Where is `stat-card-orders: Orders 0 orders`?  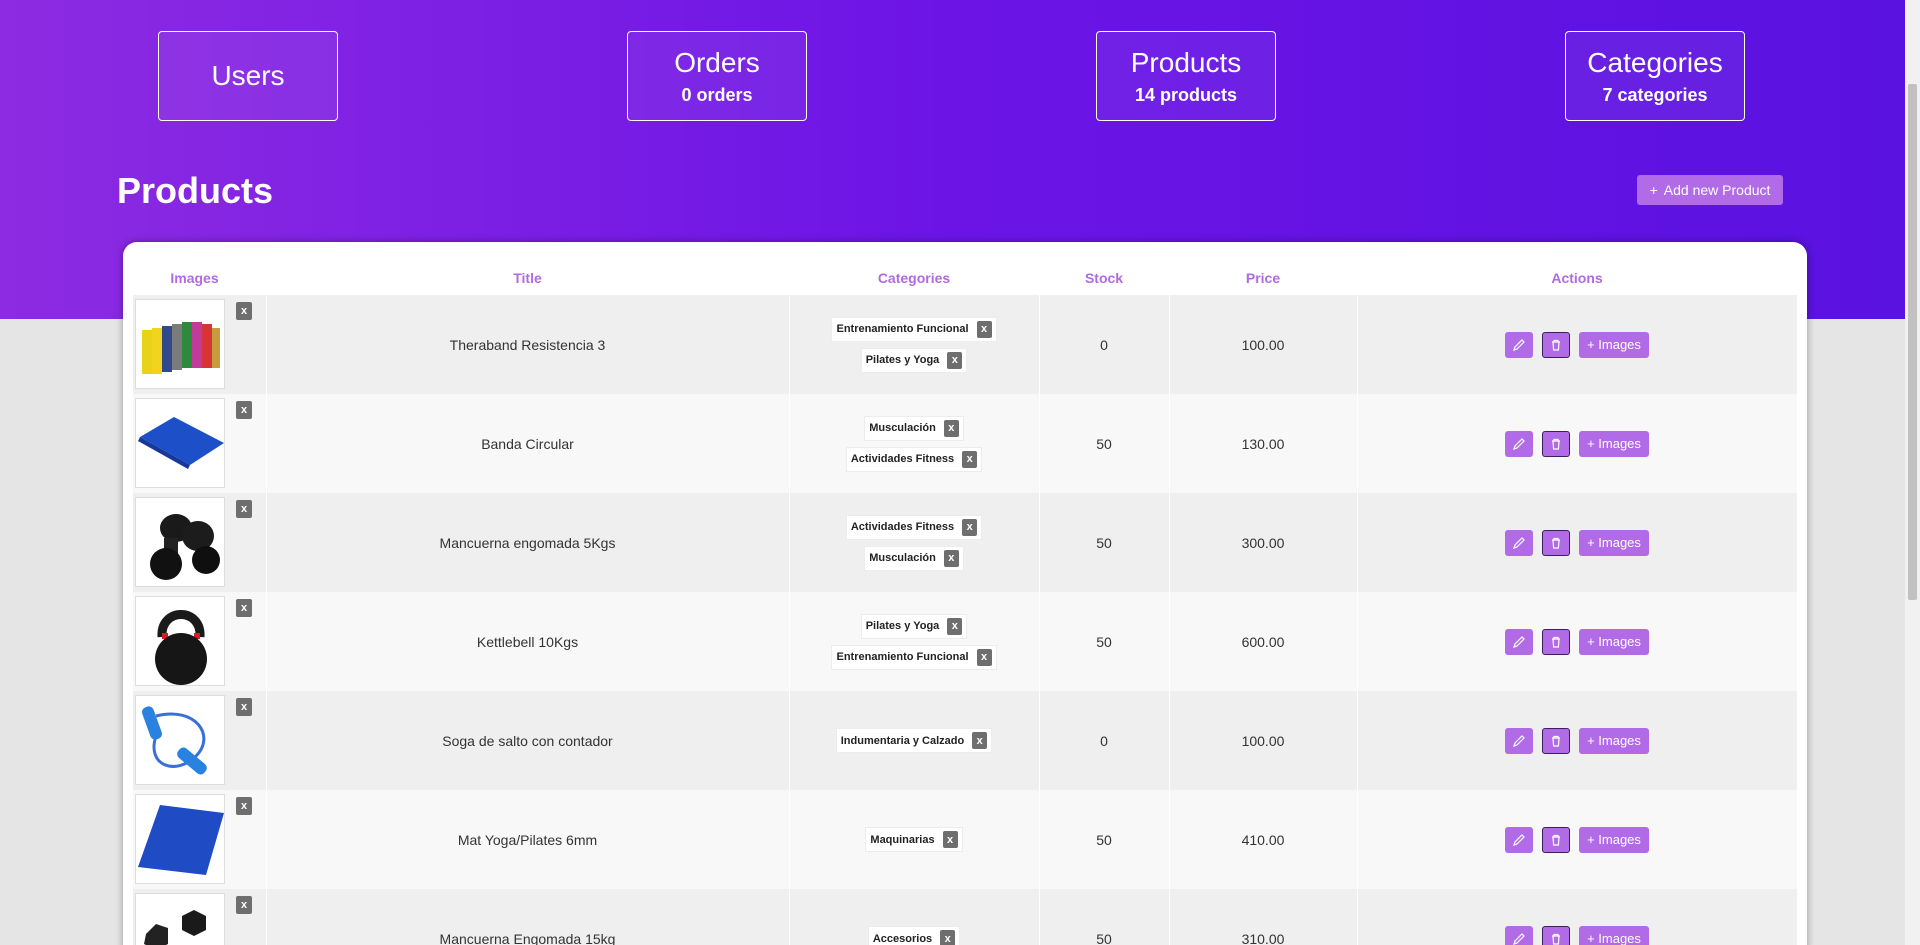 stat-card-orders: Orders 0 orders is located at coordinates (717, 76).